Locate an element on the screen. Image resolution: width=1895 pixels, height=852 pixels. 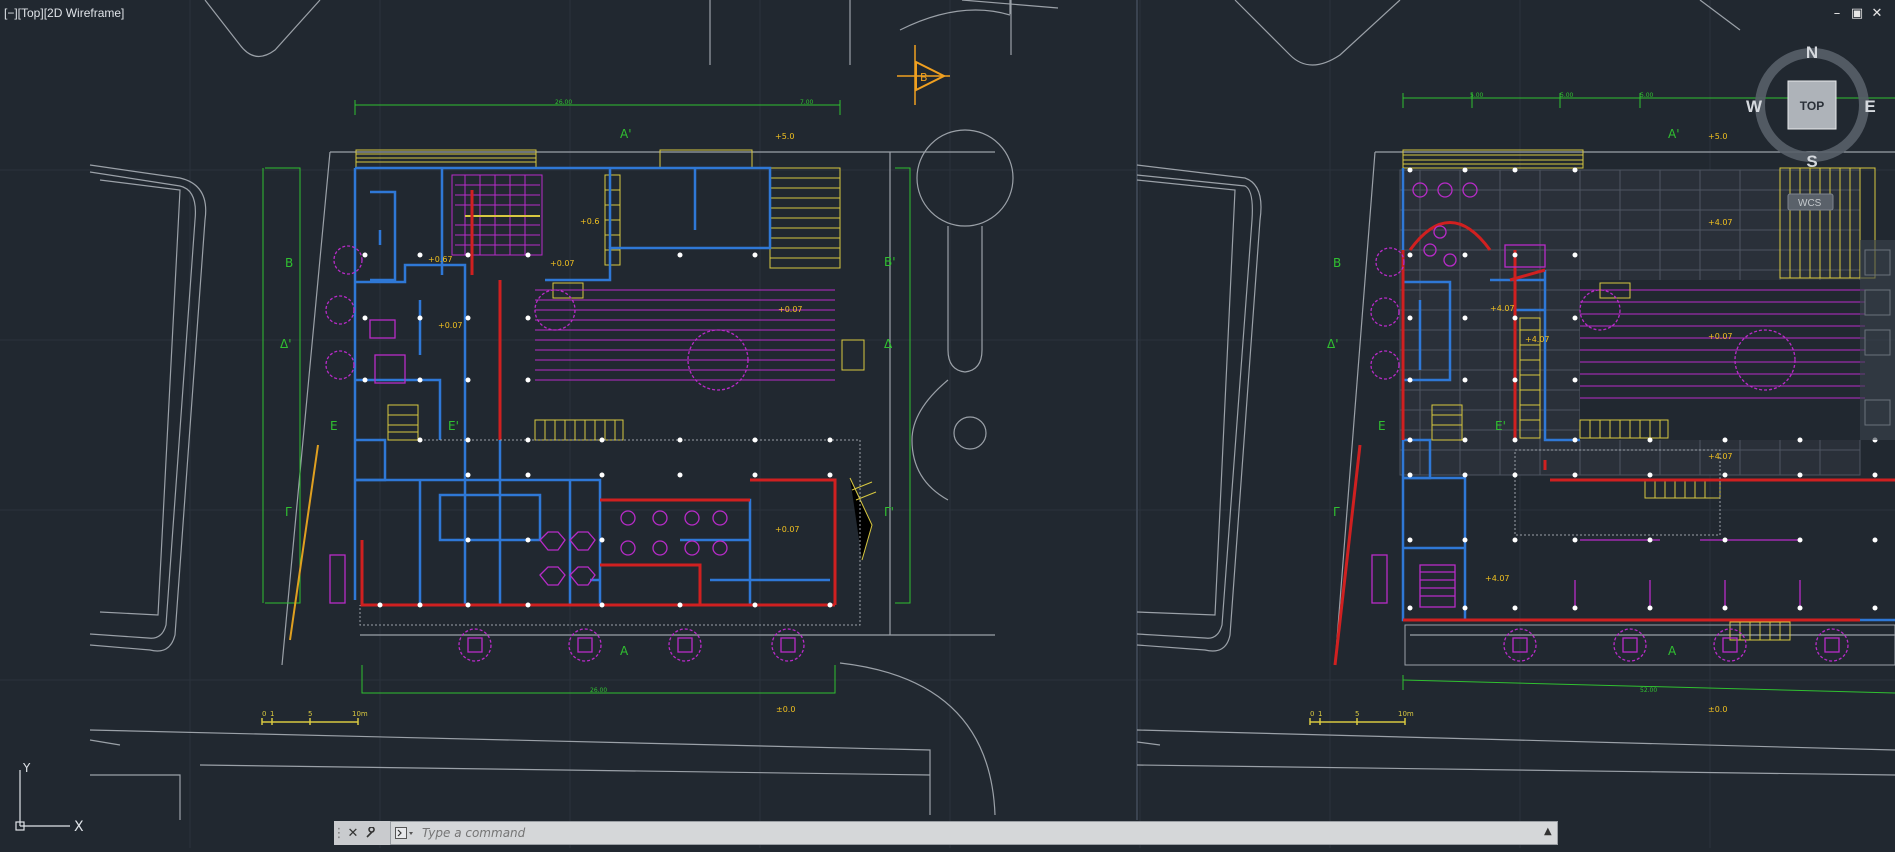
restore-icon: ▣ is located at coordinates (1857, 13).